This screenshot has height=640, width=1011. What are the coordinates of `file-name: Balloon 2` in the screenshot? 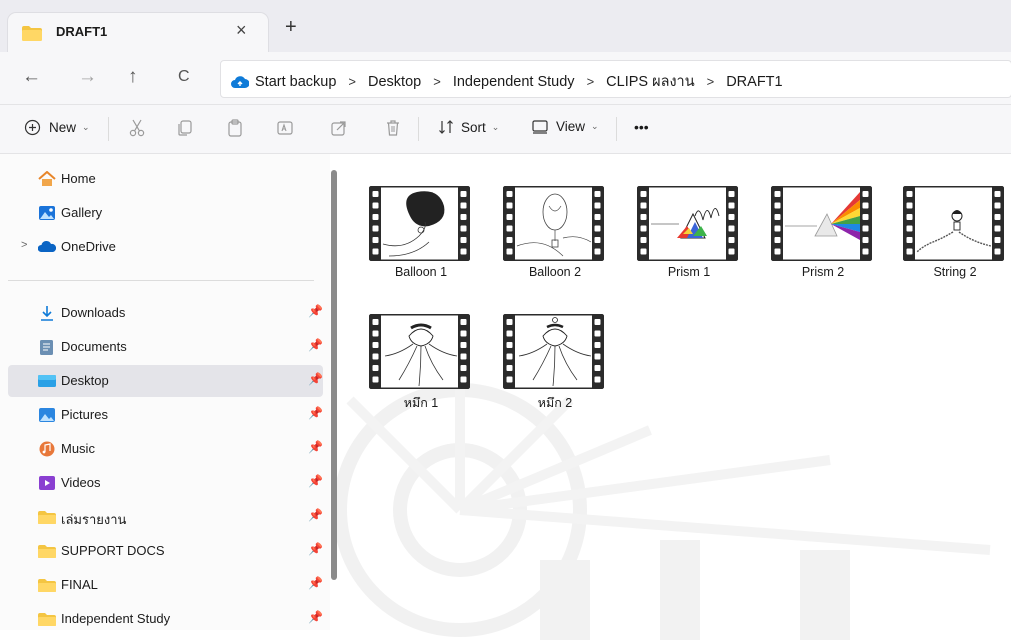 It's located at (555, 272).